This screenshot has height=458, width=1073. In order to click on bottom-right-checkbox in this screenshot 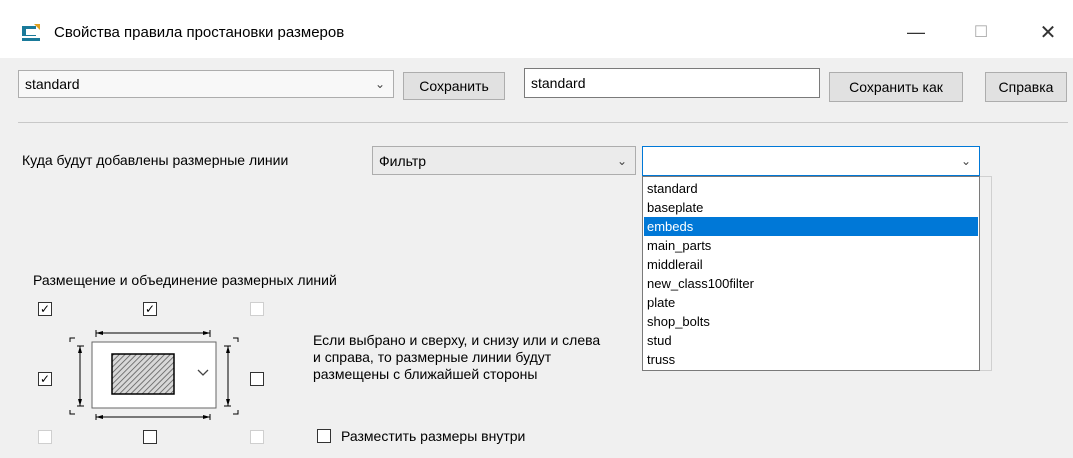, I will do `click(257, 437)`.